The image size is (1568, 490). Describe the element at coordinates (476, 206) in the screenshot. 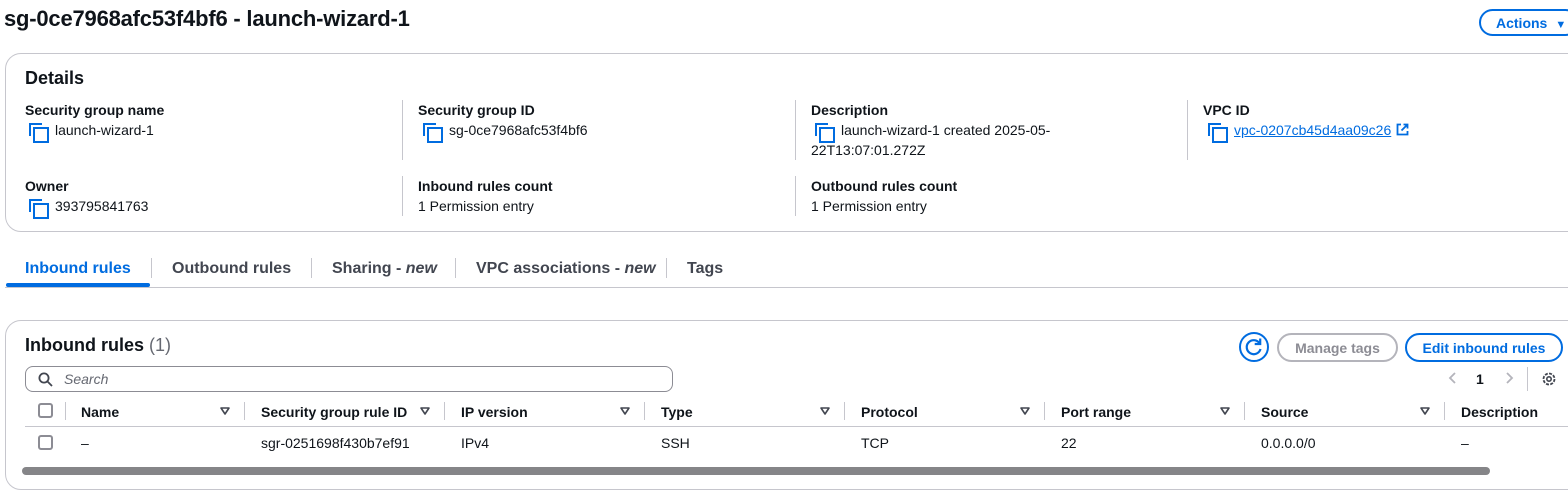

I see `inbound-count-value: 1 Permission entry` at that location.